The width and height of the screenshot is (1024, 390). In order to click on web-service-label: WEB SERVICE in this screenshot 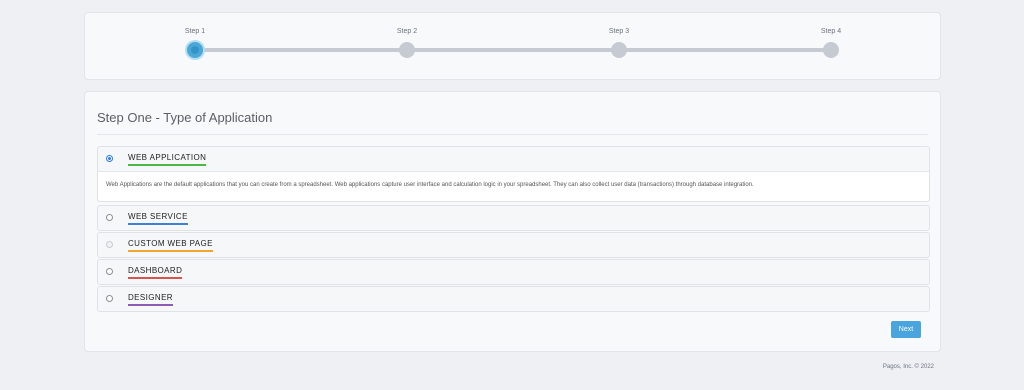, I will do `click(158, 218)`.